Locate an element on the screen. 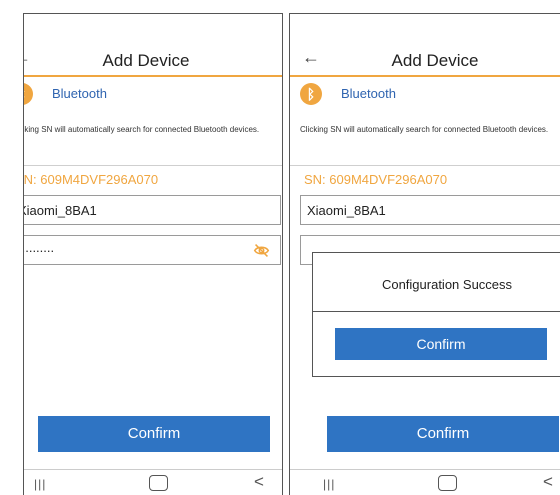 Image resolution: width=560 pixels, height=495 pixels. configuration-success-dialog: Configuration Success Confirm is located at coordinates (436, 314).